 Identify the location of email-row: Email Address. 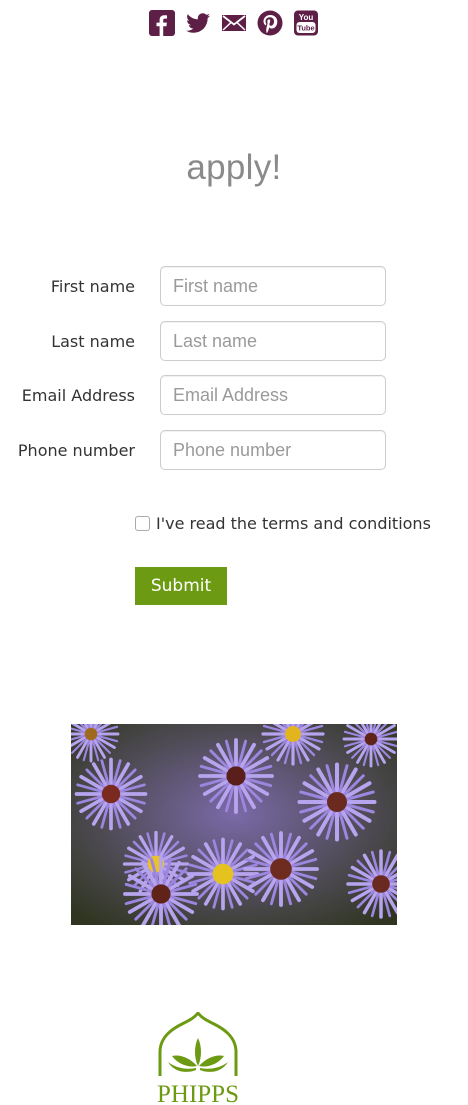
(234, 396).